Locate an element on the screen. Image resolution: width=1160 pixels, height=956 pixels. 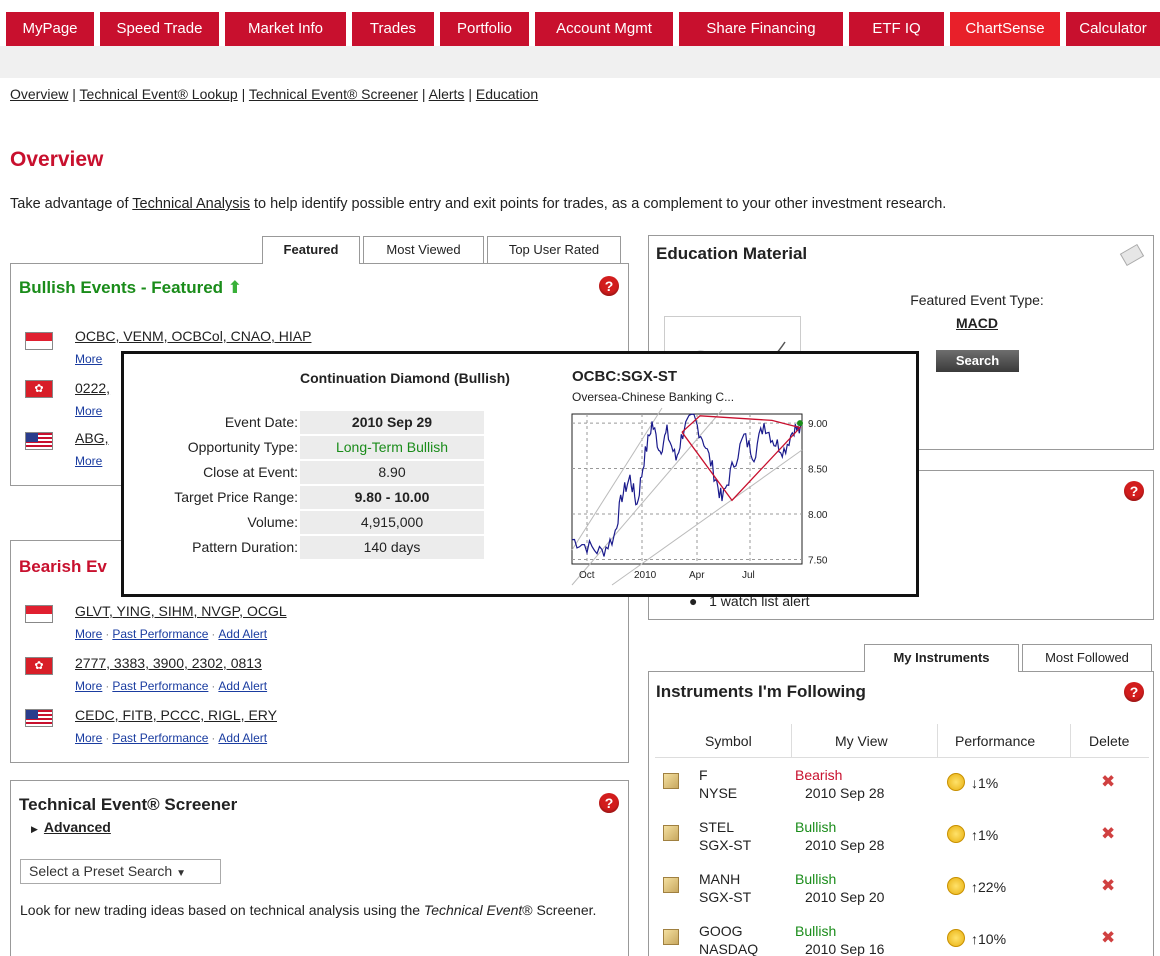
table-header: Symbol My View Performance Delete is located at coordinates (902, 741).